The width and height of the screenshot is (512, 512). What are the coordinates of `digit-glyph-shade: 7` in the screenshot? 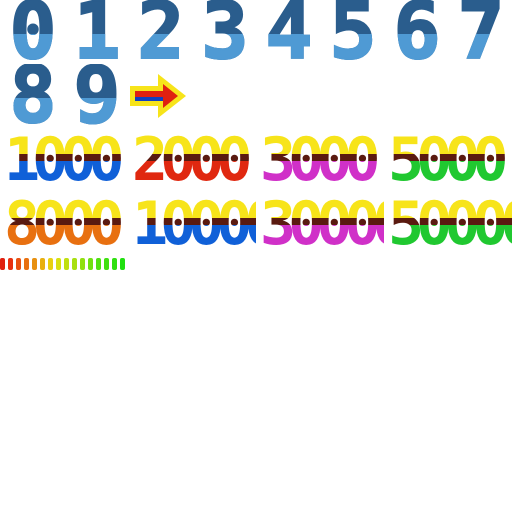 It's located at (480, 49).